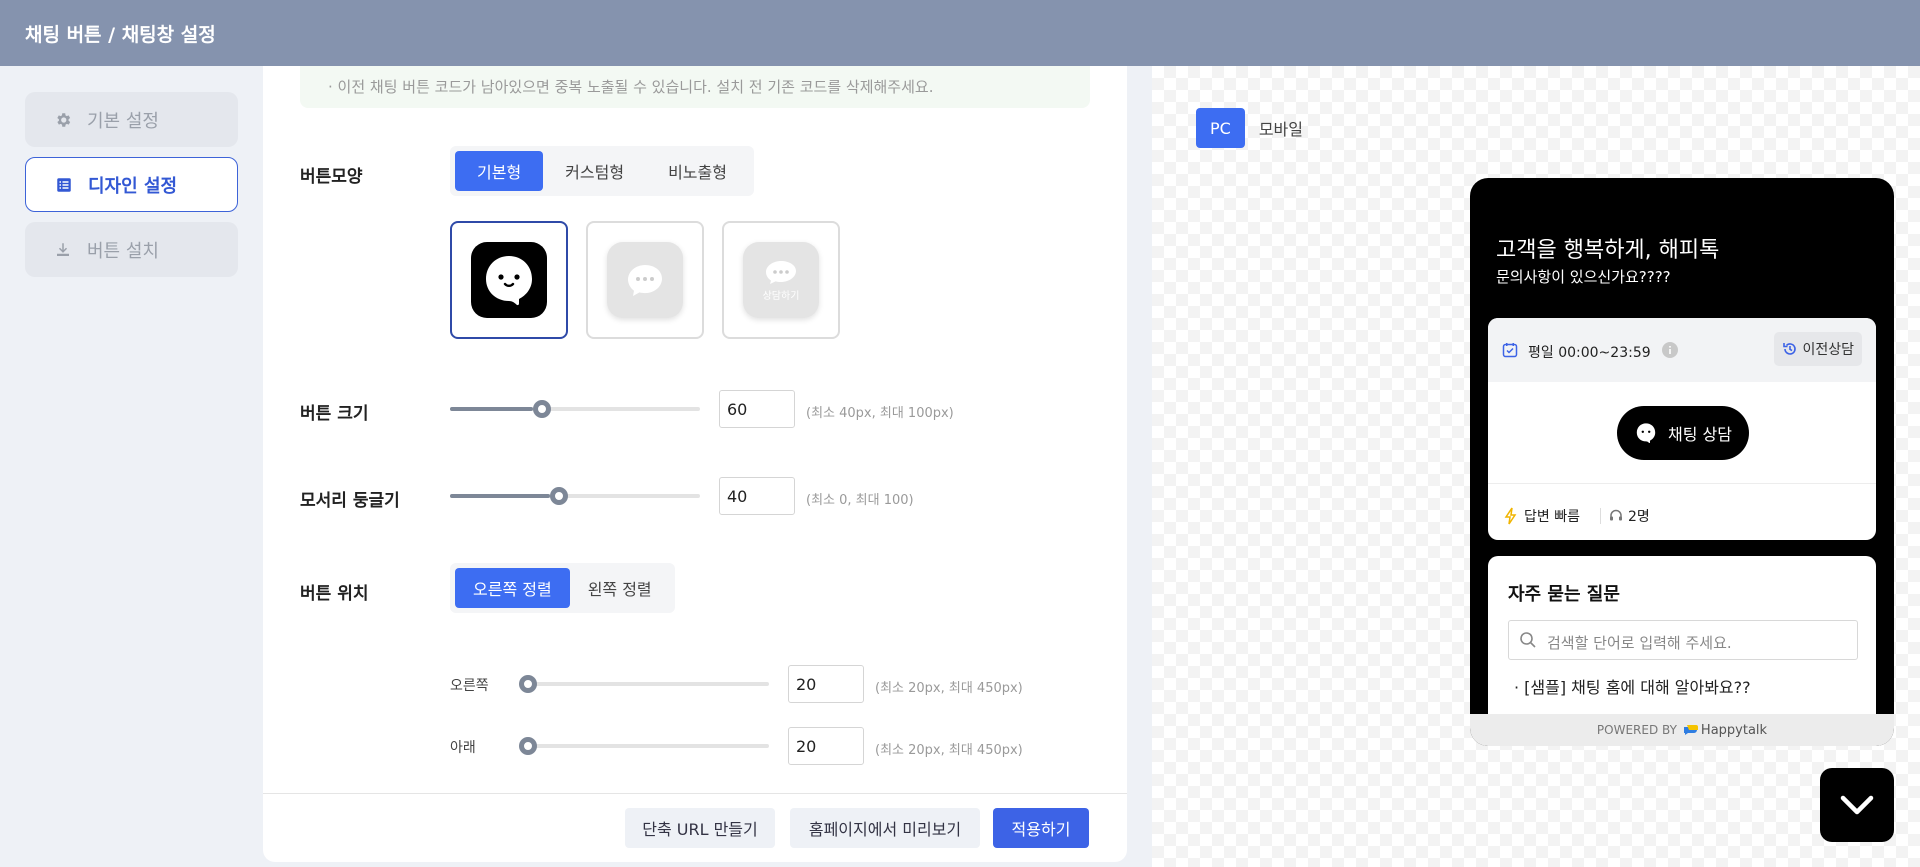 The image size is (1920, 867). What do you see at coordinates (1616, 516) in the screenshot?
I see `headset-icon` at bounding box center [1616, 516].